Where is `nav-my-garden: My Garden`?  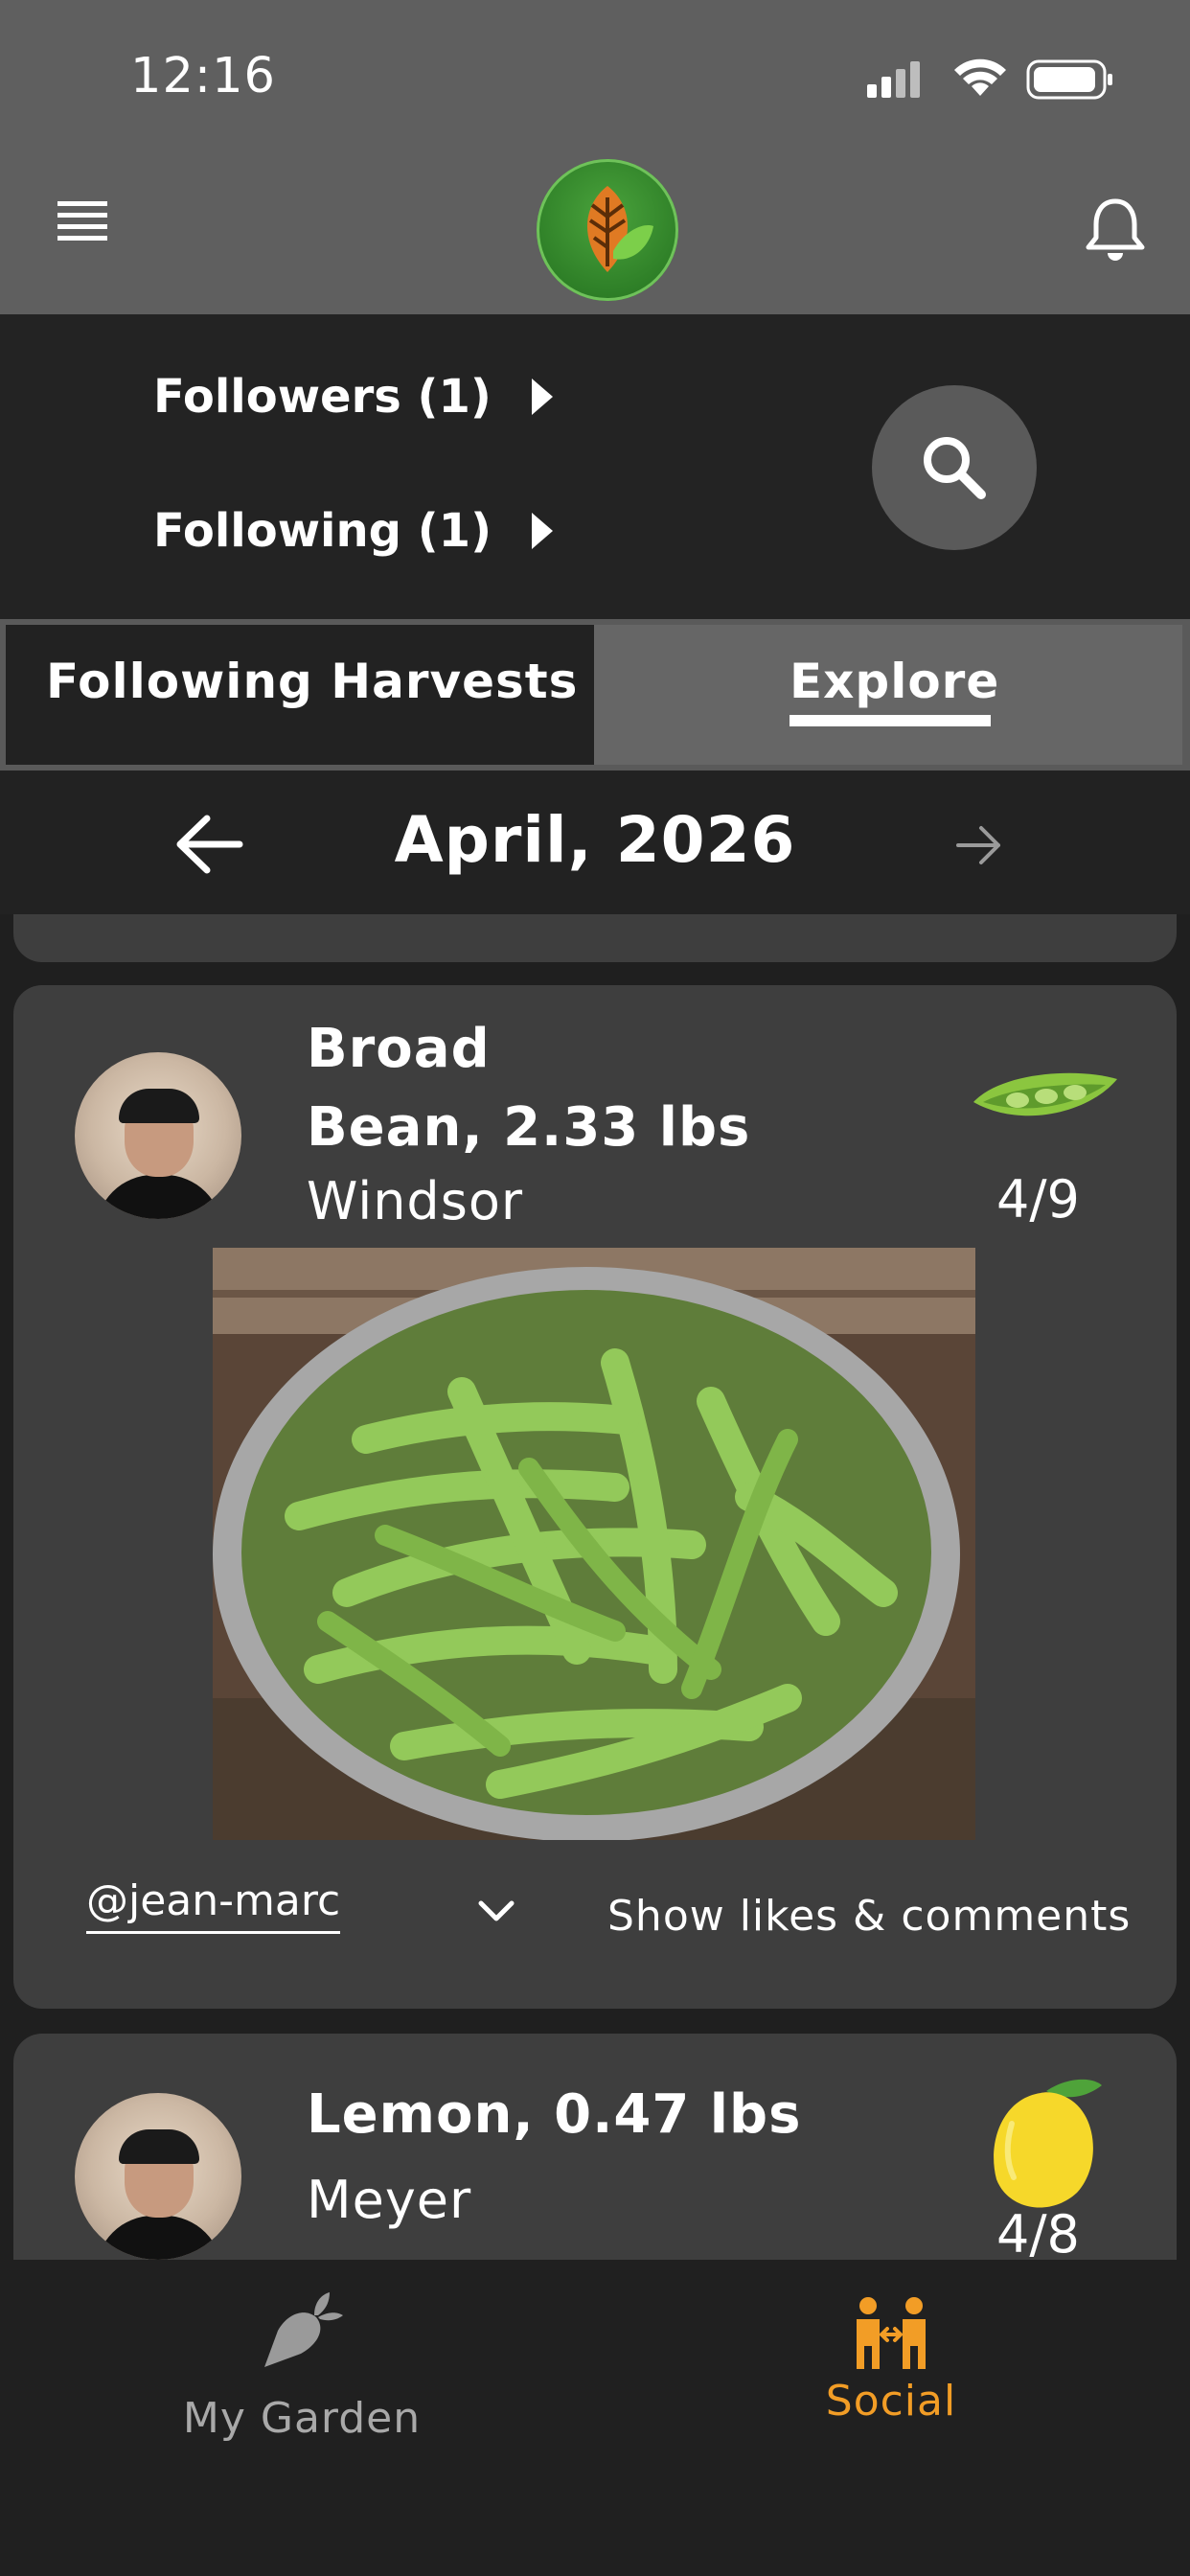
nav-my-garden: My Garden is located at coordinates (302, 2365).